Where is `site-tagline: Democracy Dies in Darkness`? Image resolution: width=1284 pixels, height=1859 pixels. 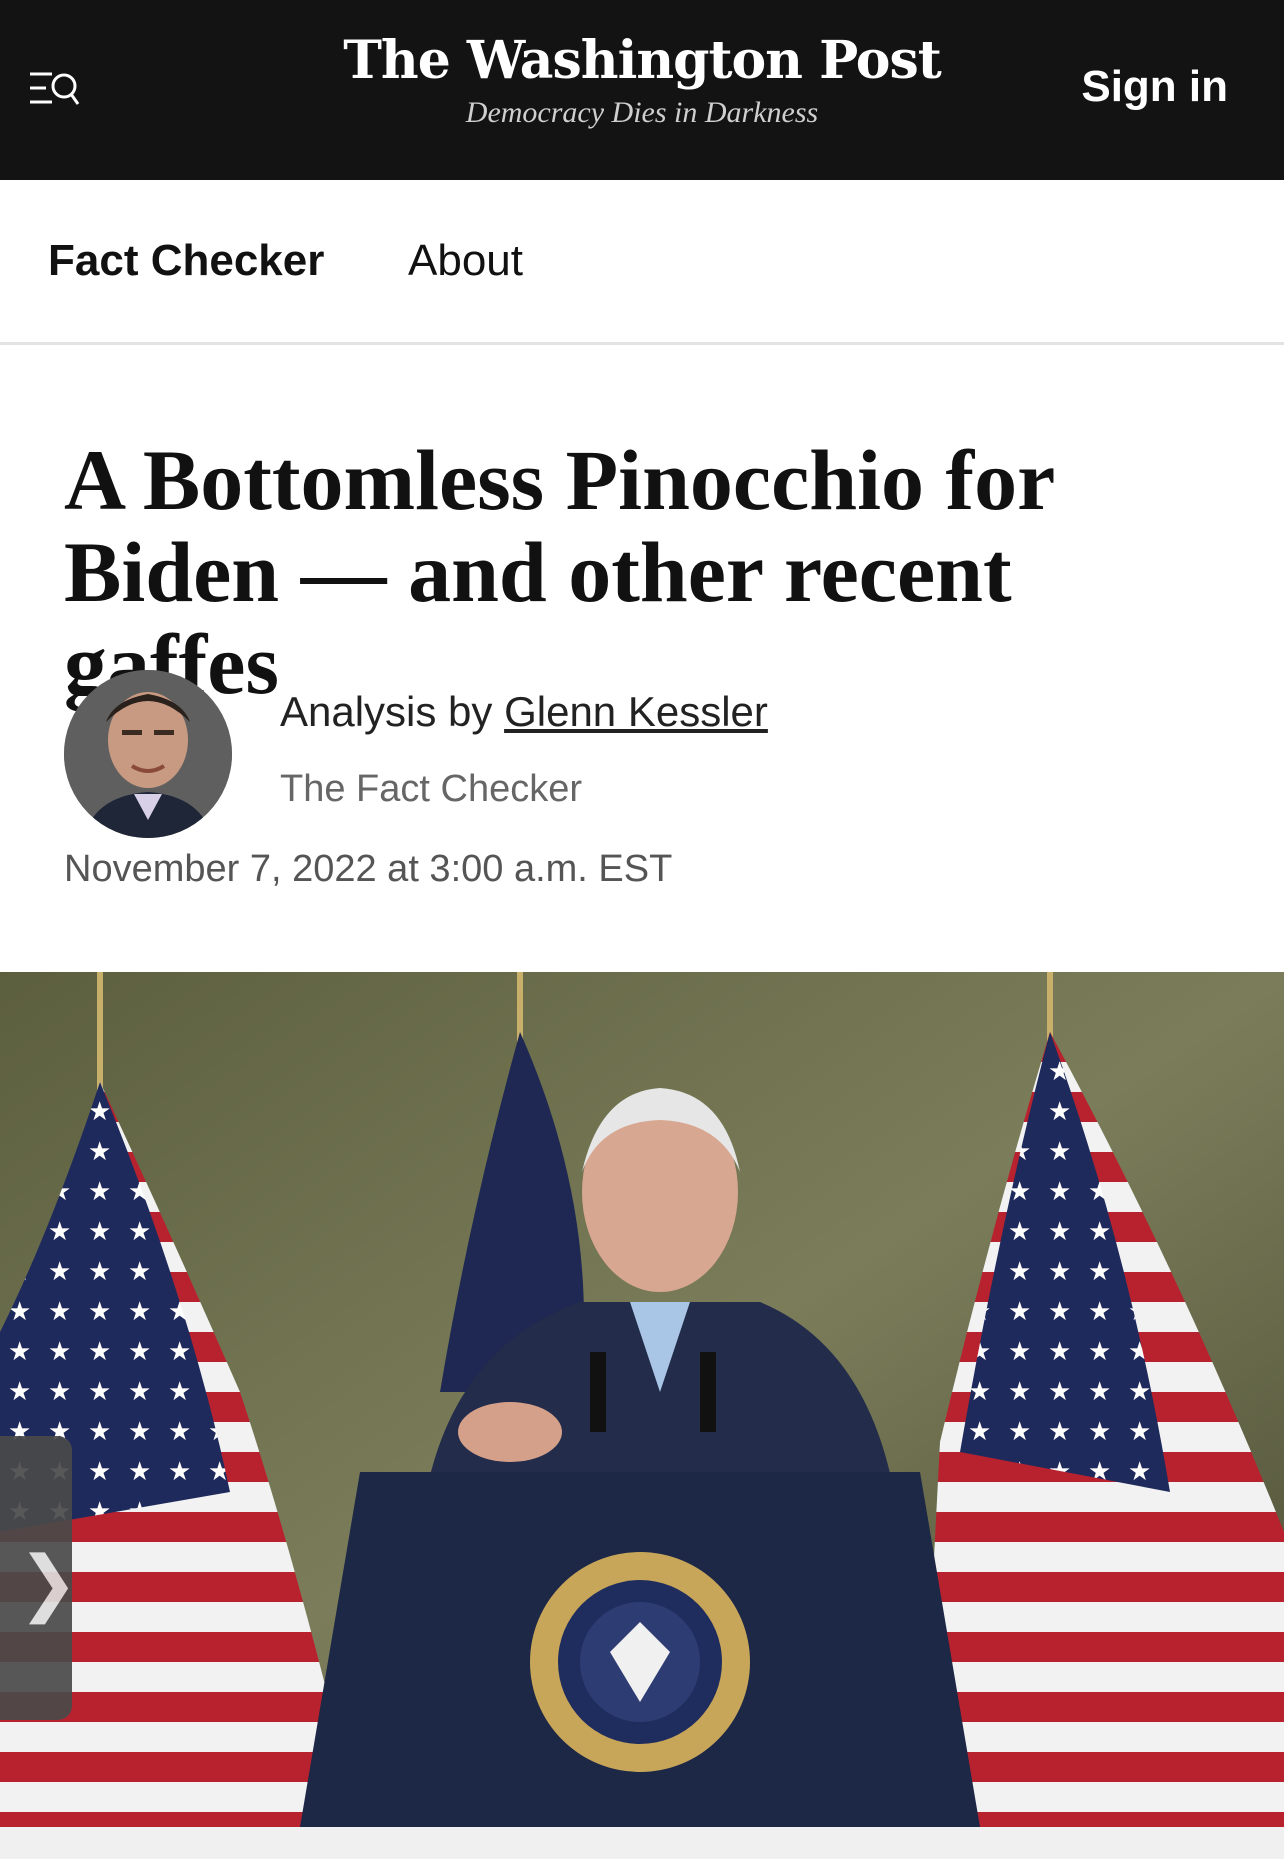 site-tagline: Democracy Dies in Darkness is located at coordinates (642, 112).